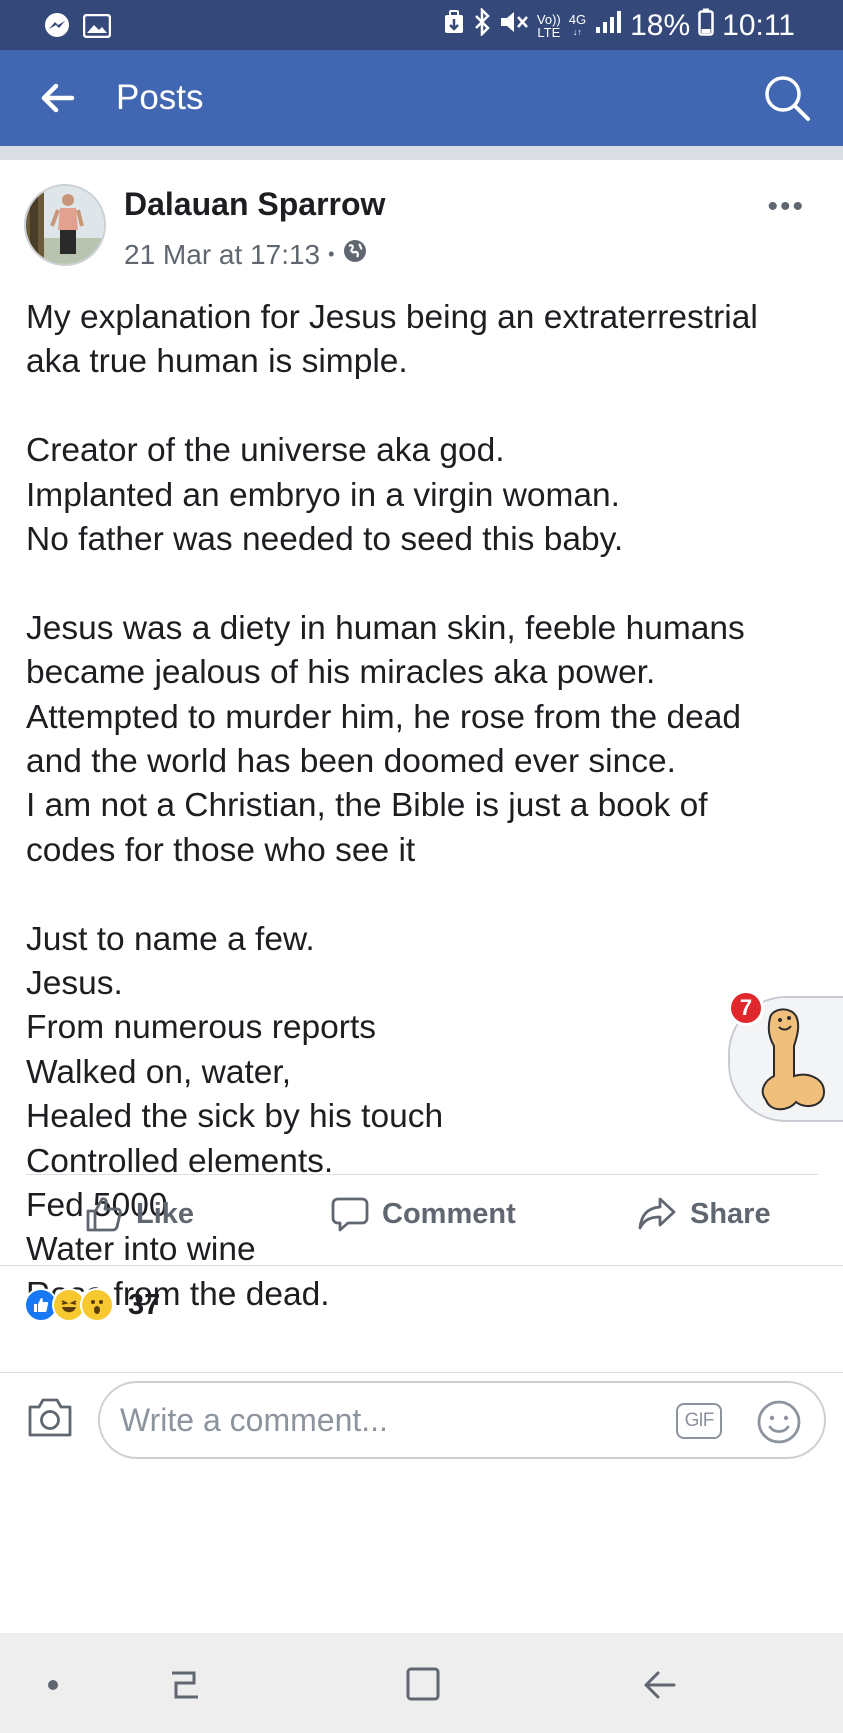  What do you see at coordinates (421, 98) in the screenshot?
I see `app-bar: Posts` at bounding box center [421, 98].